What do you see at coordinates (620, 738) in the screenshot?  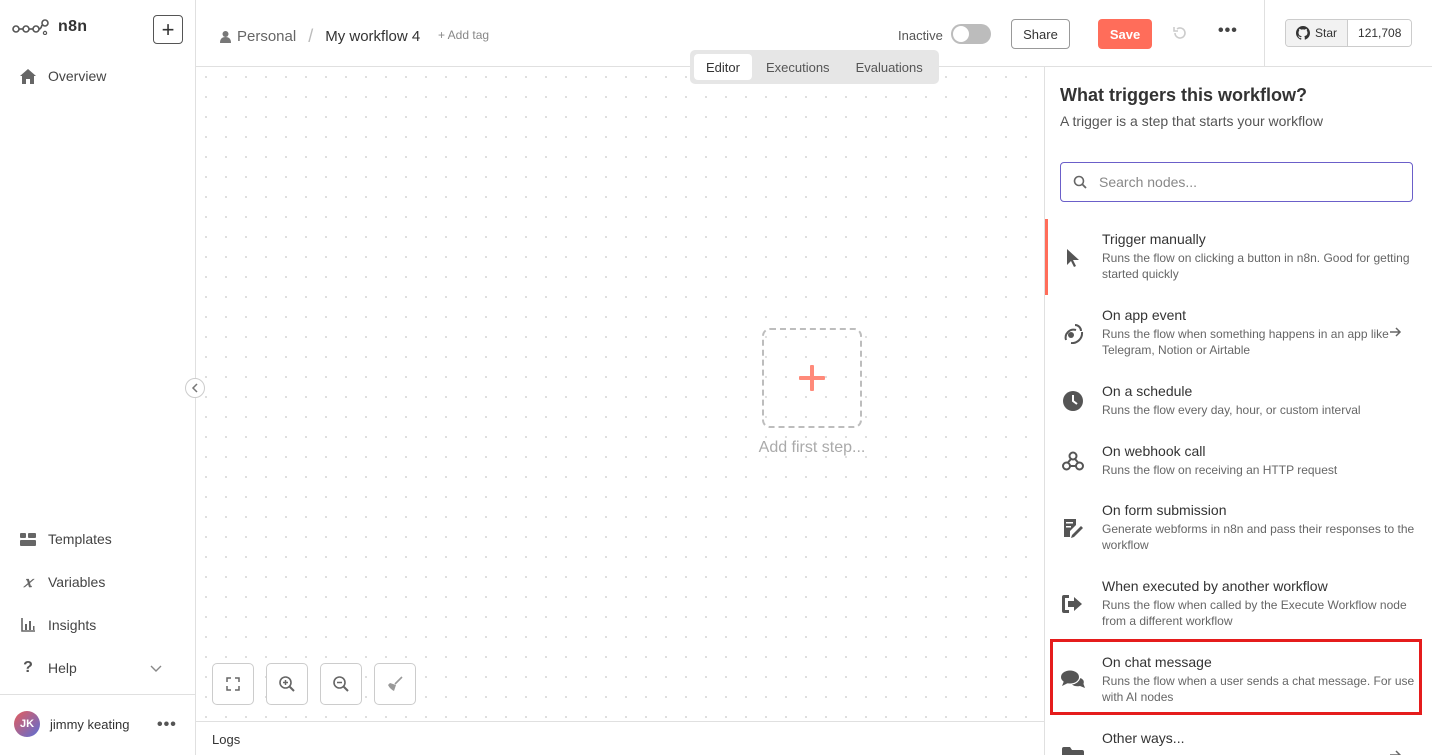 I see `logs-bar: Logs` at bounding box center [620, 738].